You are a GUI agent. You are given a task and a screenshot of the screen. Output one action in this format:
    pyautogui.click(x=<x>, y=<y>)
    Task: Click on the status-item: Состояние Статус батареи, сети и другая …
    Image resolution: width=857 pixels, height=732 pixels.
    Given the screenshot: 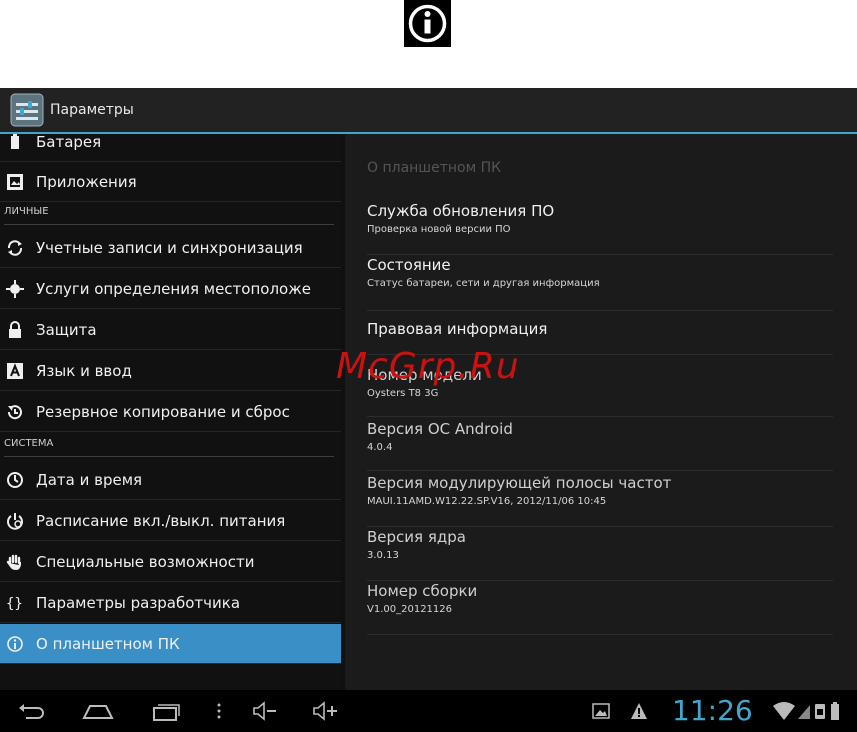 What is the action you would take?
    pyautogui.click(x=600, y=283)
    